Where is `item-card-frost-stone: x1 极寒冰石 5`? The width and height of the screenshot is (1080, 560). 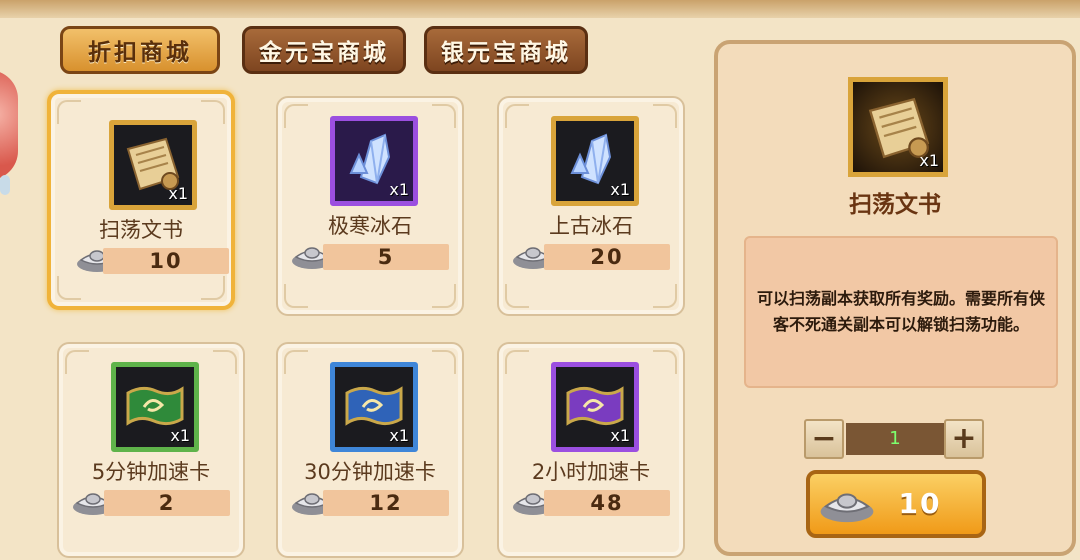
item-card-frost-stone: x1 极寒冰石 5 is located at coordinates (370, 206).